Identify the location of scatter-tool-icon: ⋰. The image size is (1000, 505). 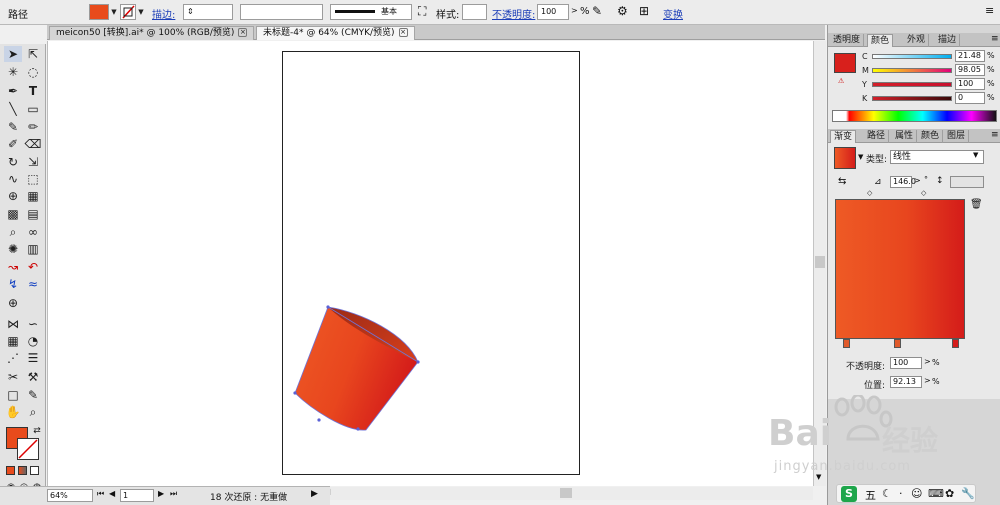
(13, 358).